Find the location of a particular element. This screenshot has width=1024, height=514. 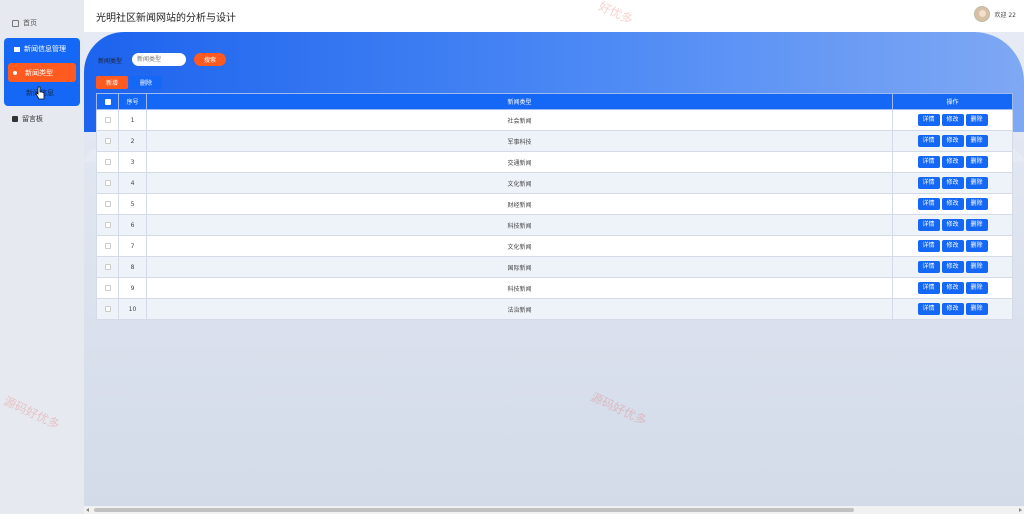

header: 光明社区新闻网站的分析与设计 欢迎 22 is located at coordinates (554, 16).